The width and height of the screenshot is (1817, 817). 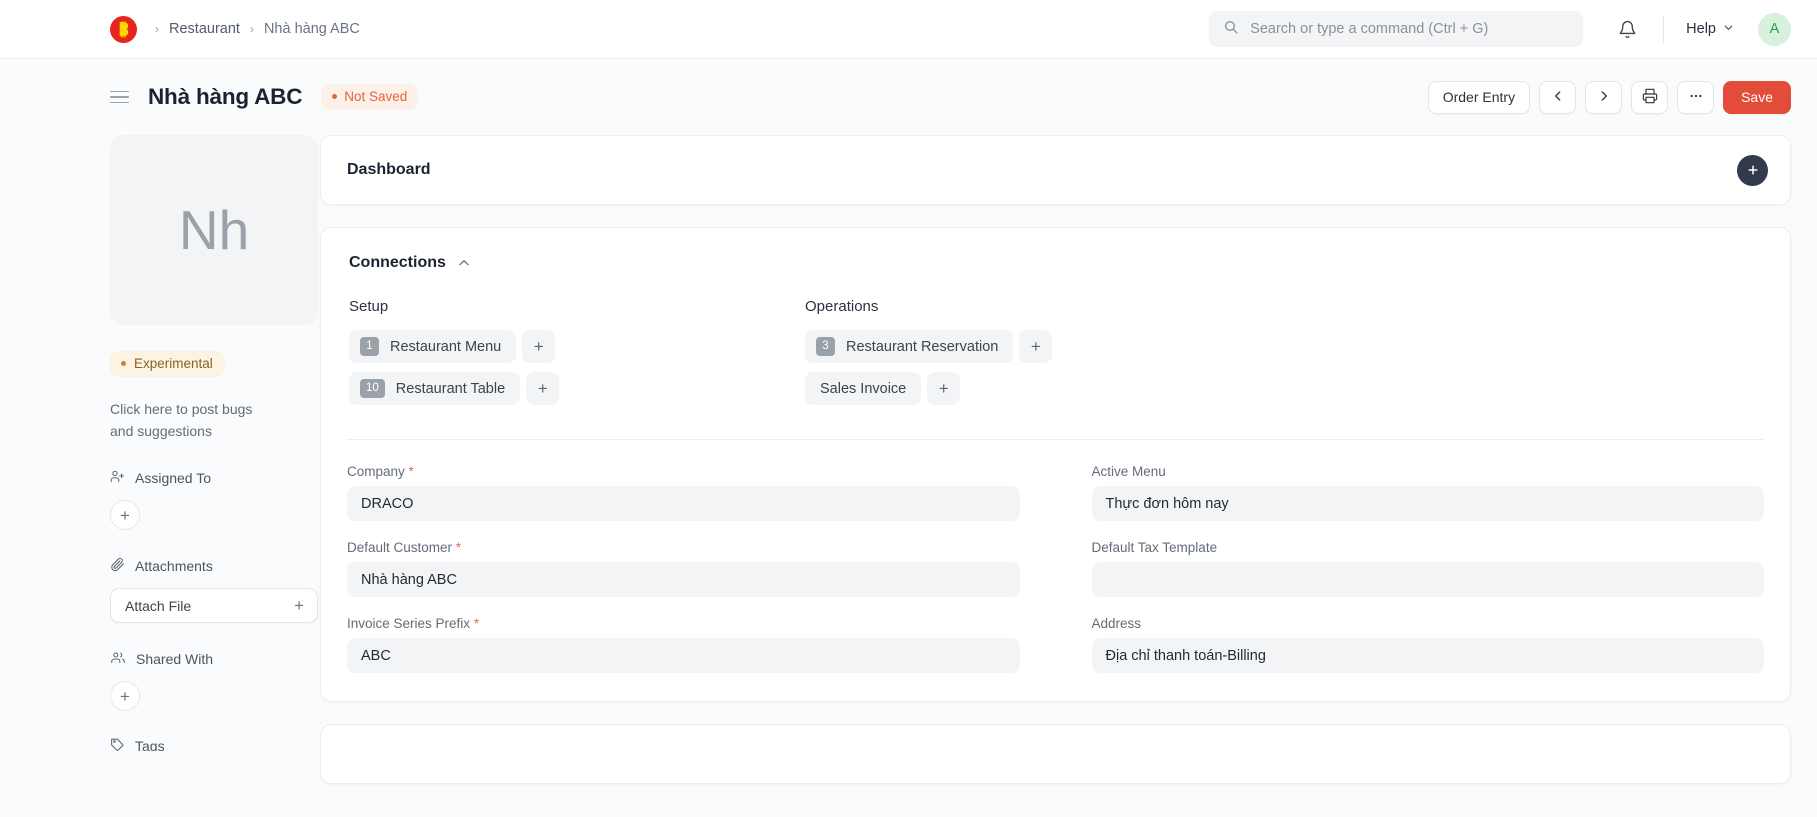 What do you see at coordinates (158, 605) in the screenshot?
I see `attach-file-label: Attach File` at bounding box center [158, 605].